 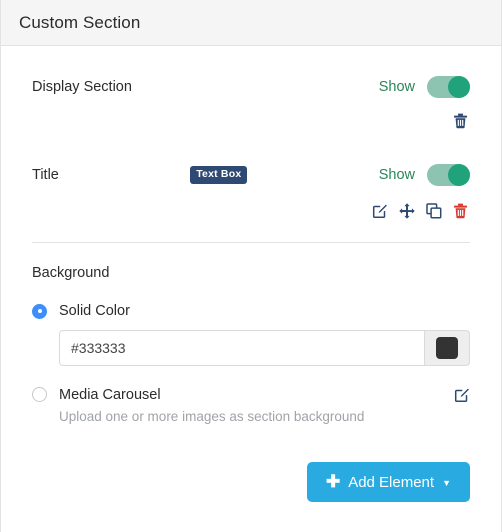 What do you see at coordinates (251, 394) in the screenshot?
I see `media-carousel-option: Media Carousel` at bounding box center [251, 394].